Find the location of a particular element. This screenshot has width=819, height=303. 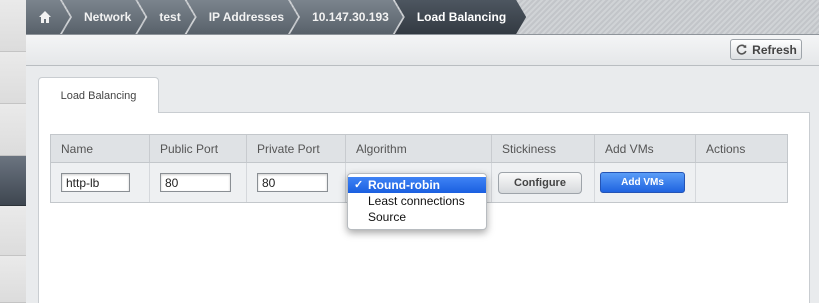

option-label: Source is located at coordinates (387, 217).